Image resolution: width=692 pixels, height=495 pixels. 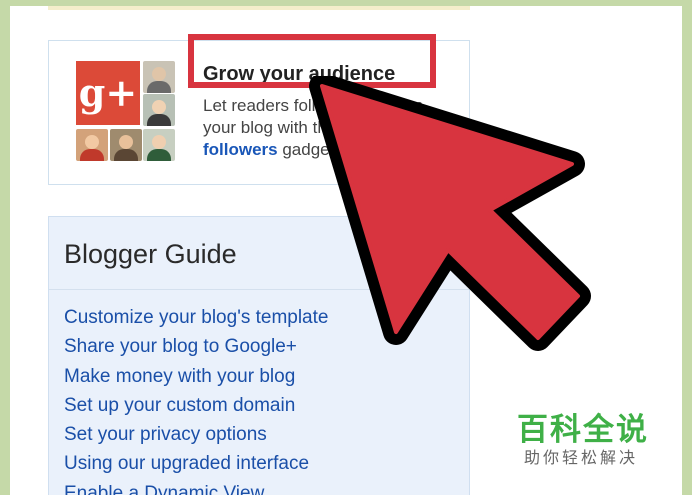 What do you see at coordinates (150, 254) in the screenshot?
I see `blogger-guide-title: Blogger Guide` at bounding box center [150, 254].